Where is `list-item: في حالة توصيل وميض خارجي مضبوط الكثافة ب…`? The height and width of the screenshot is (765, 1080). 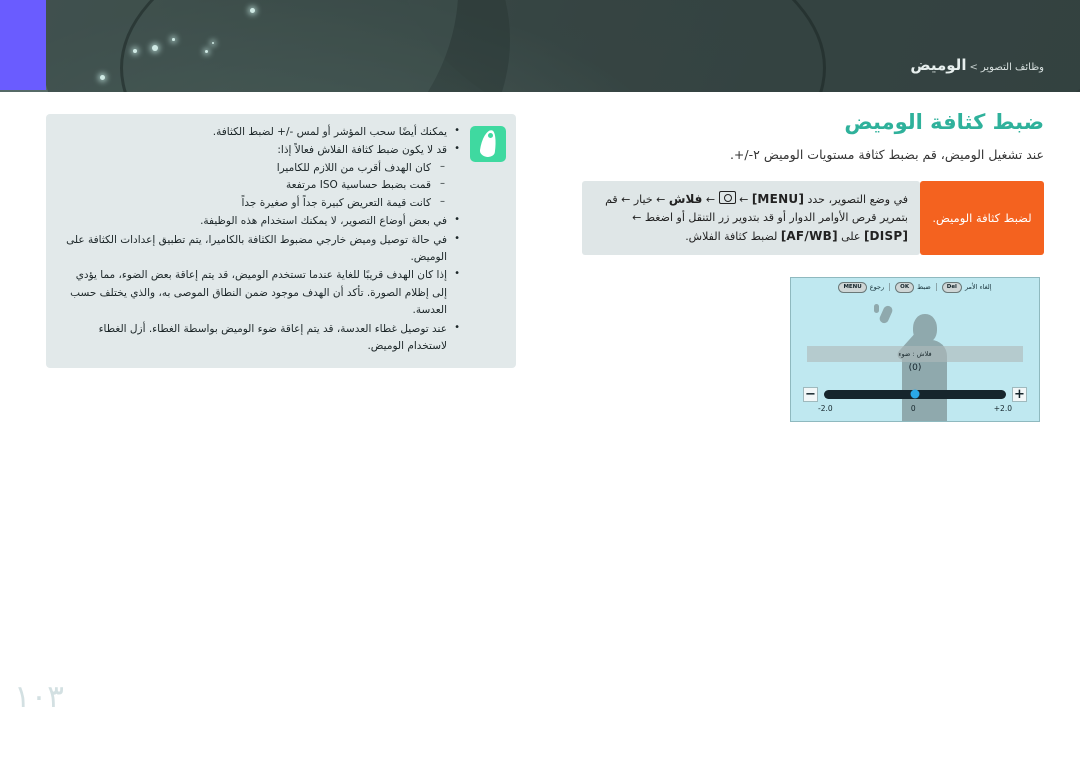
list-item: في حالة توصيل وميض خارجي مضبوط الكثافة ب… is located at coordinates (260, 249).